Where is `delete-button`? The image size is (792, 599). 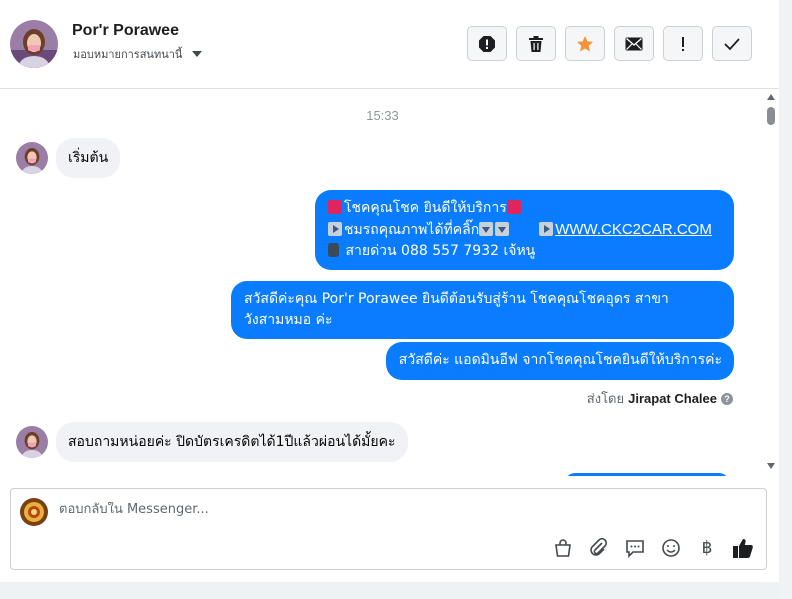
delete-button is located at coordinates (536, 43).